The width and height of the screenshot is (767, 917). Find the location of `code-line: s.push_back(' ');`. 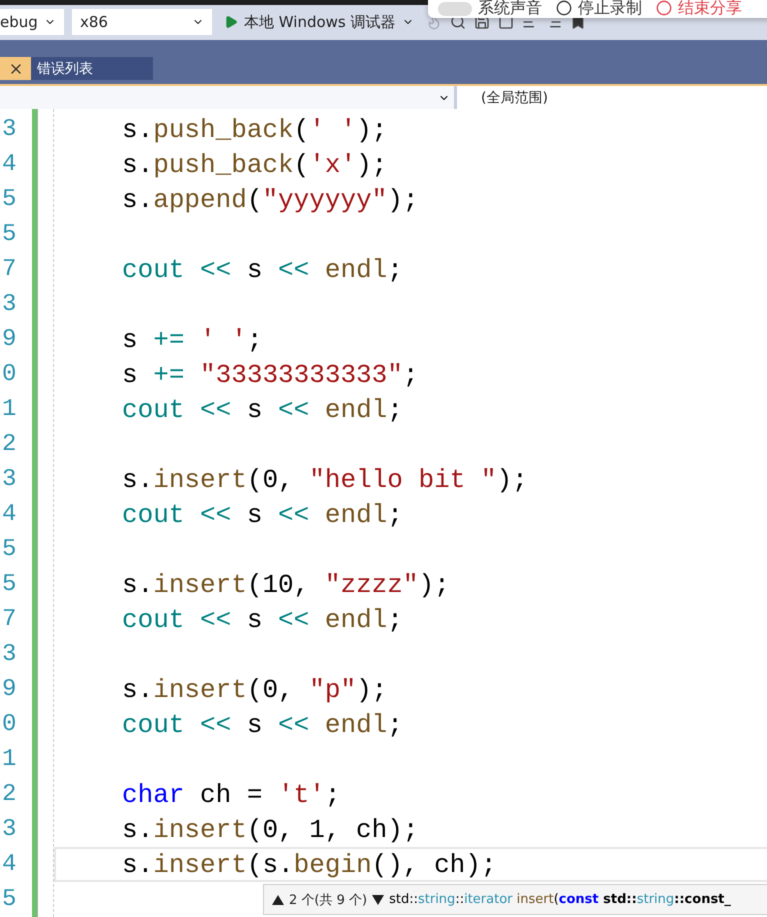

code-line: s.push_back(' '); is located at coordinates (255, 129).